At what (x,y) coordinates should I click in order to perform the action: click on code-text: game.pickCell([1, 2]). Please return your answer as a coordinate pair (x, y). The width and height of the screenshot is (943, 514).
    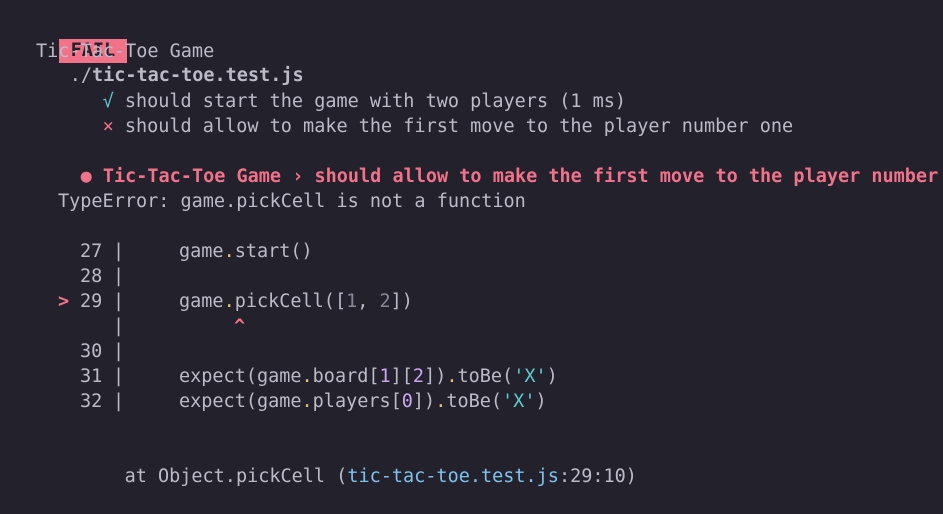
    Looking at the image, I should click on (296, 301).